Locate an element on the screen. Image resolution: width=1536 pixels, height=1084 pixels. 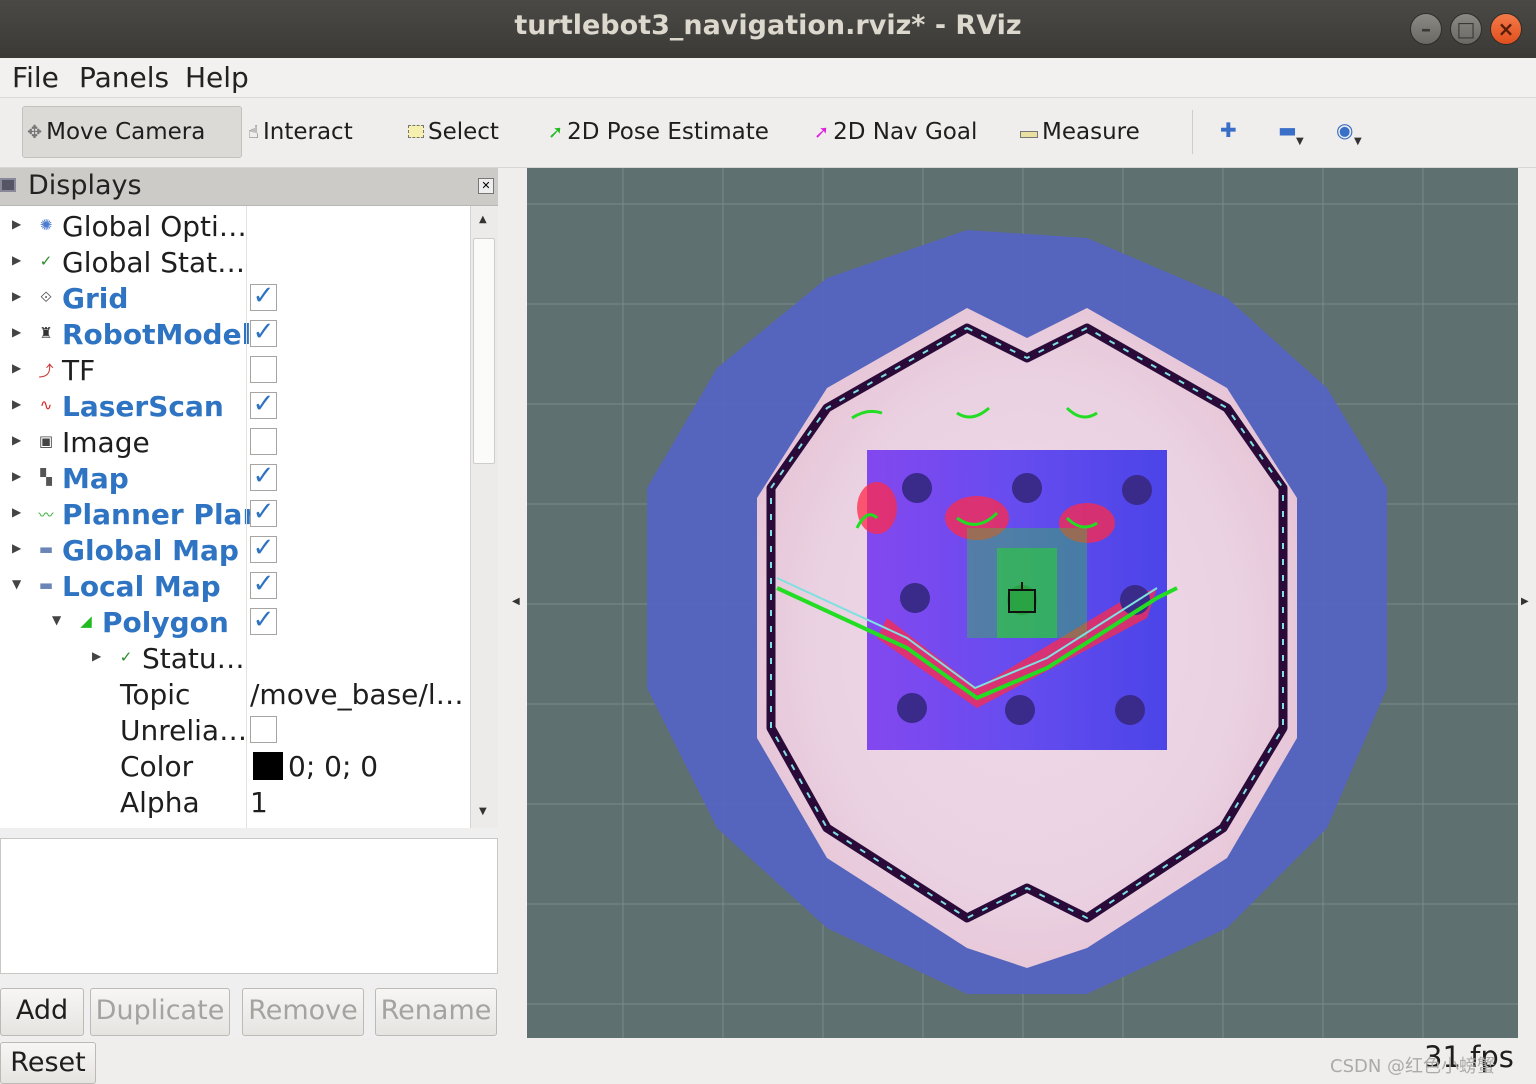
pose-estimate-tool: ➚ 2D Pose Estimate is located at coordinates (658, 132).